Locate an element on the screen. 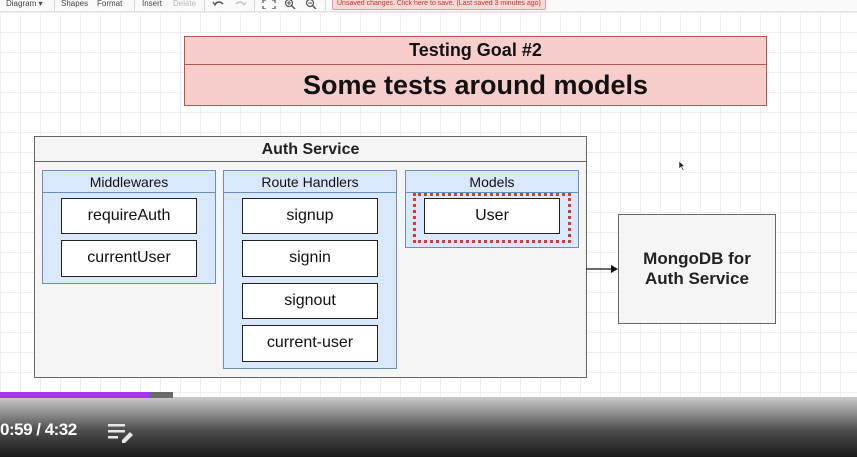 Image resolution: width=857 pixels, height=457 pixels. route-handler-signup: signup is located at coordinates (310, 216).